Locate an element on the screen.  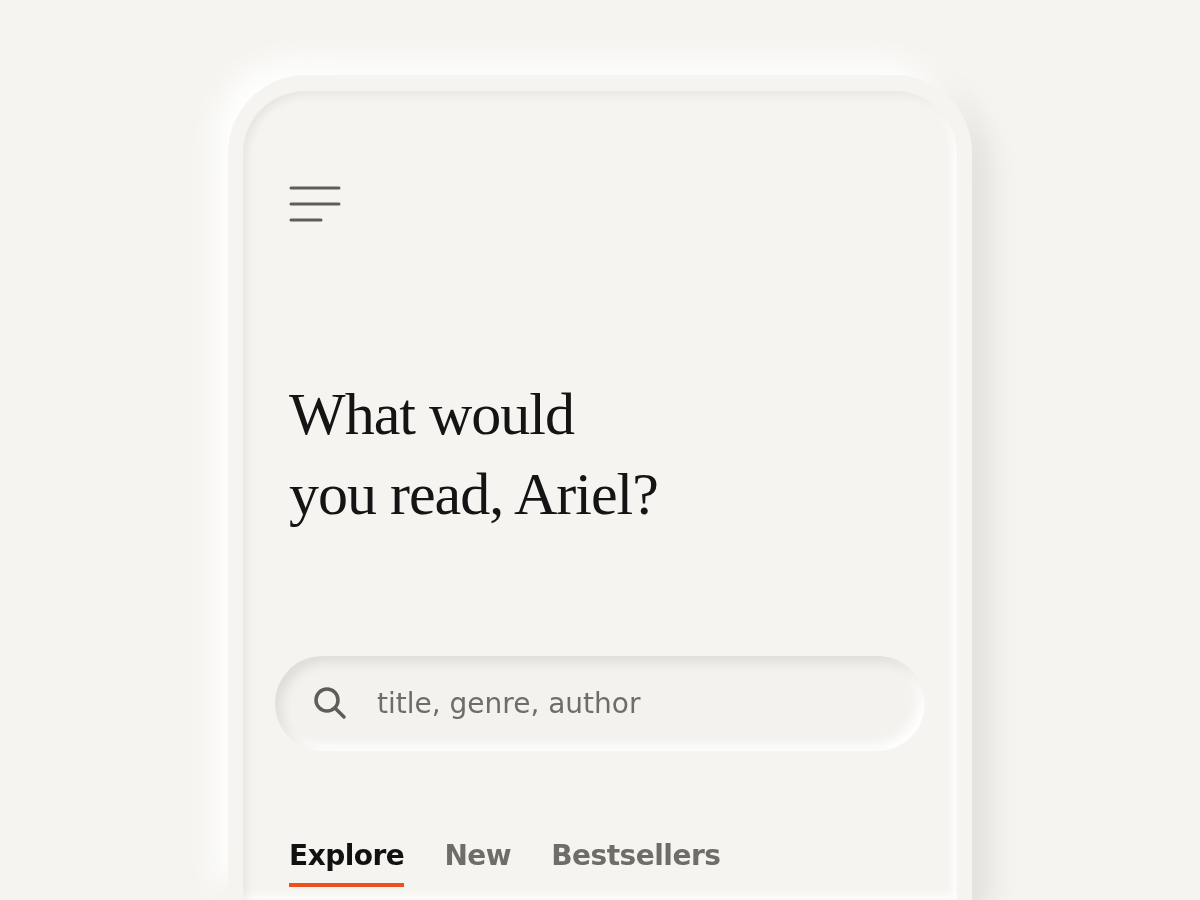
menu-icon is located at coordinates (315, 204).